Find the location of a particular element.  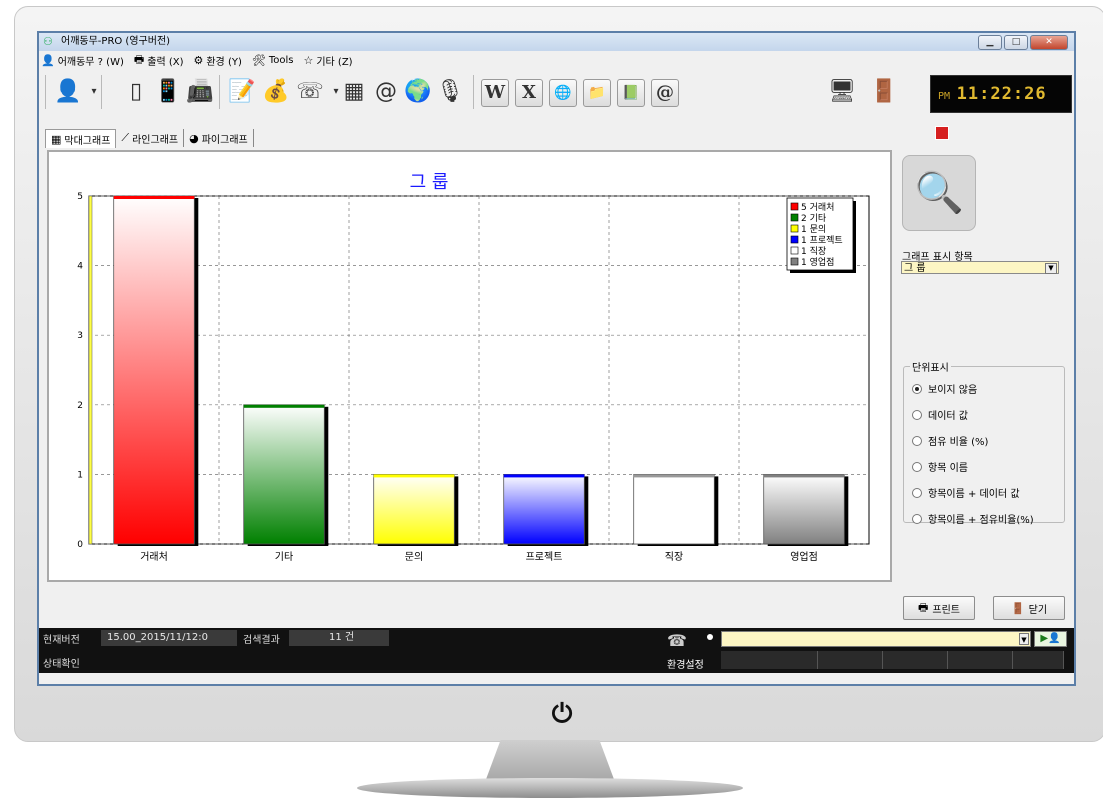

app-logo-icon: ⚇ is located at coordinates (48, 41).